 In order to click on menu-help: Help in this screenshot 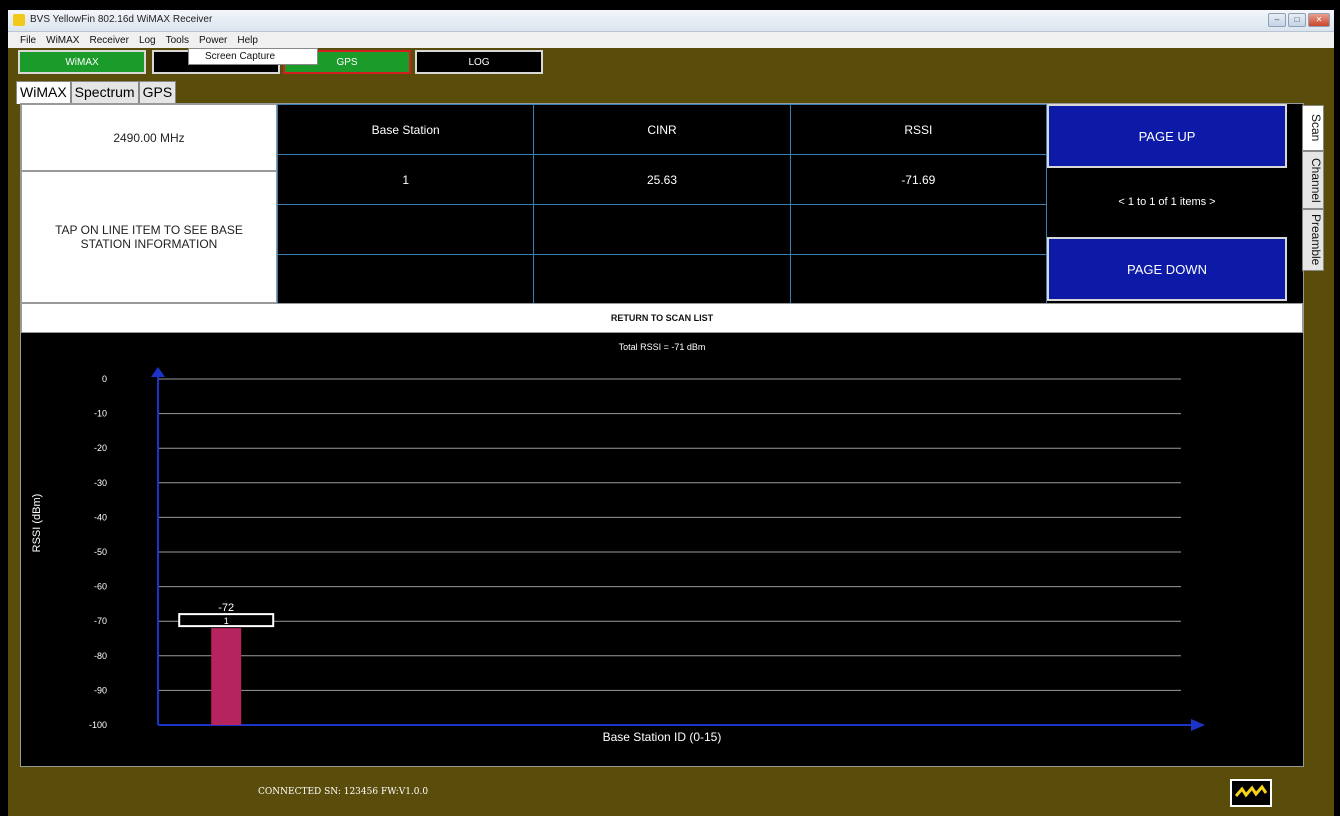, I will do `click(247, 40)`.